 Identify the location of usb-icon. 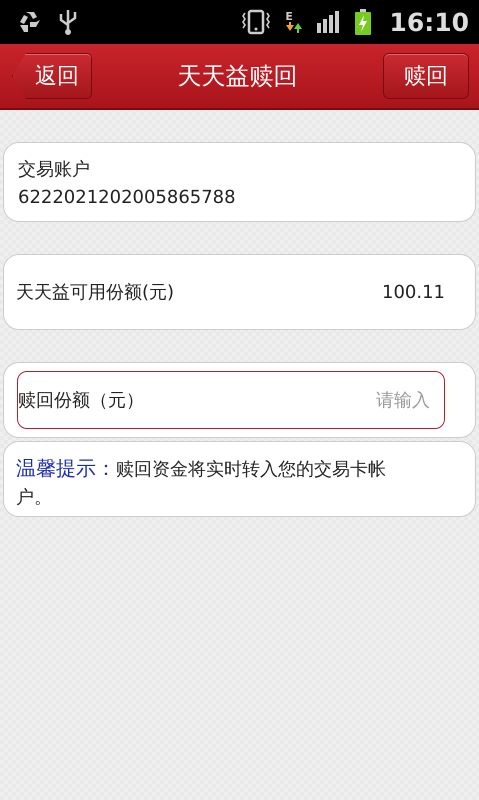
(68, 22).